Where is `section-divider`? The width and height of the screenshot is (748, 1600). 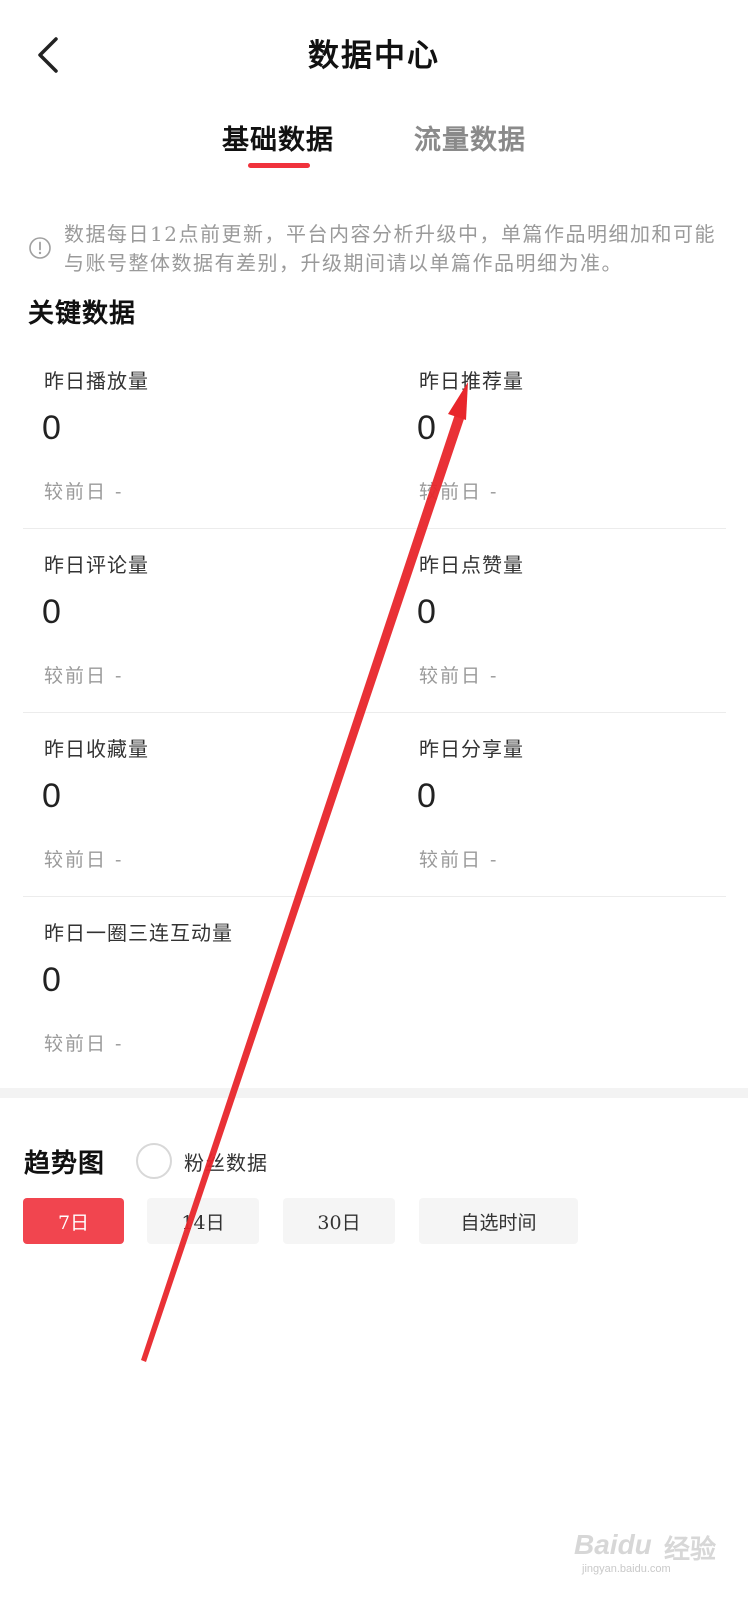
section-divider is located at coordinates (374, 1093).